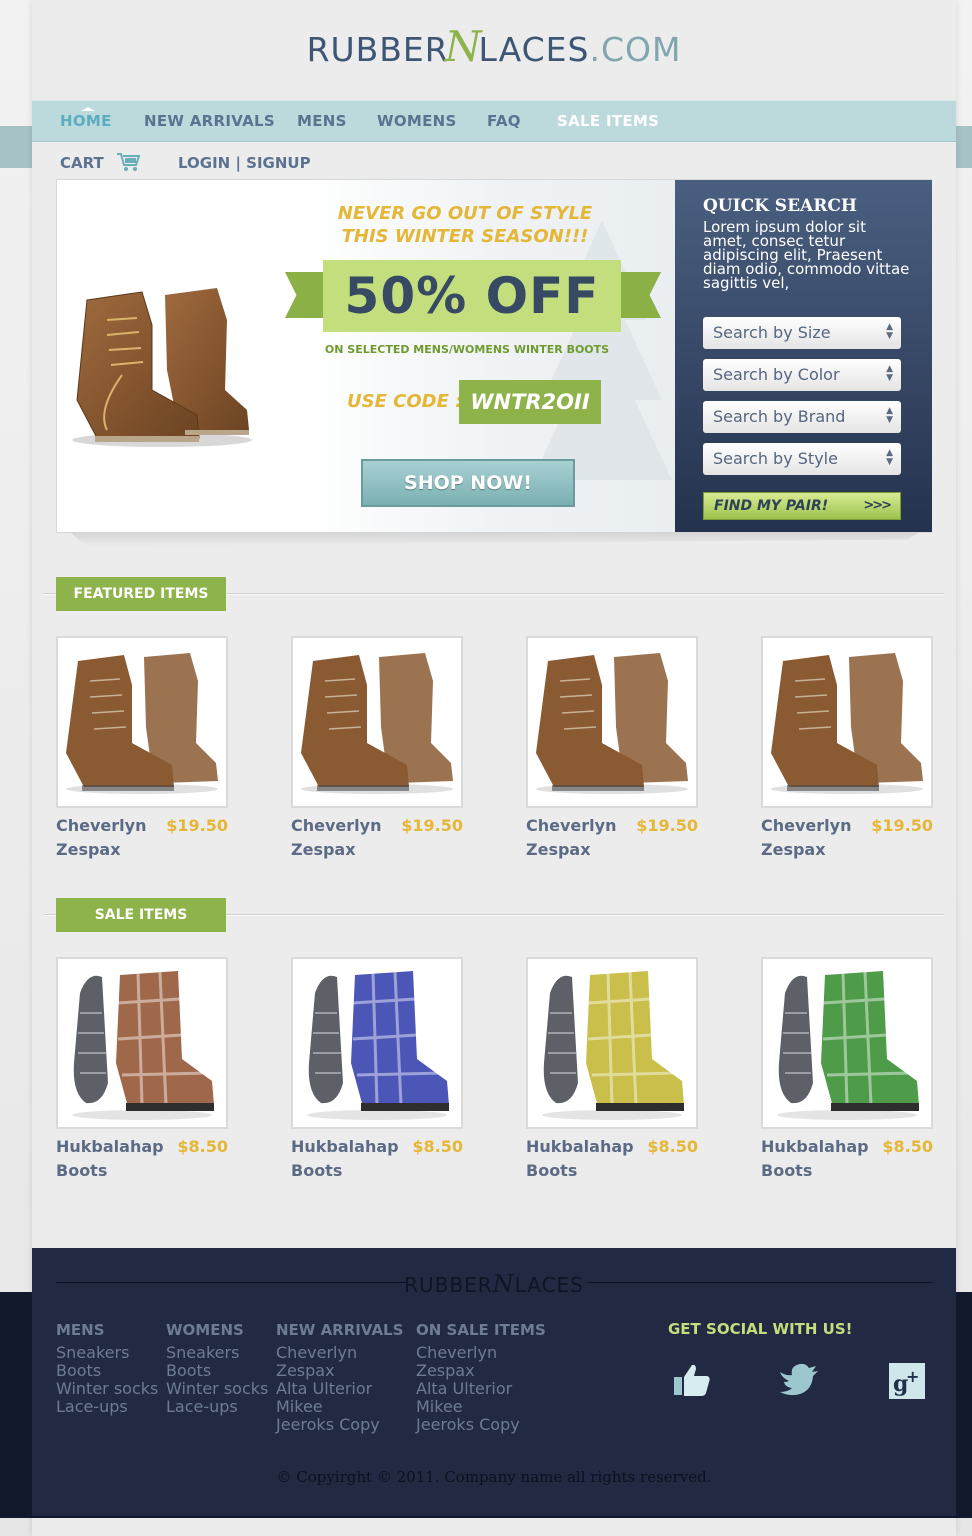 The width and height of the screenshot is (972, 1536). What do you see at coordinates (907, 1383) in the screenshot?
I see `google-plus-icon: g +` at bounding box center [907, 1383].